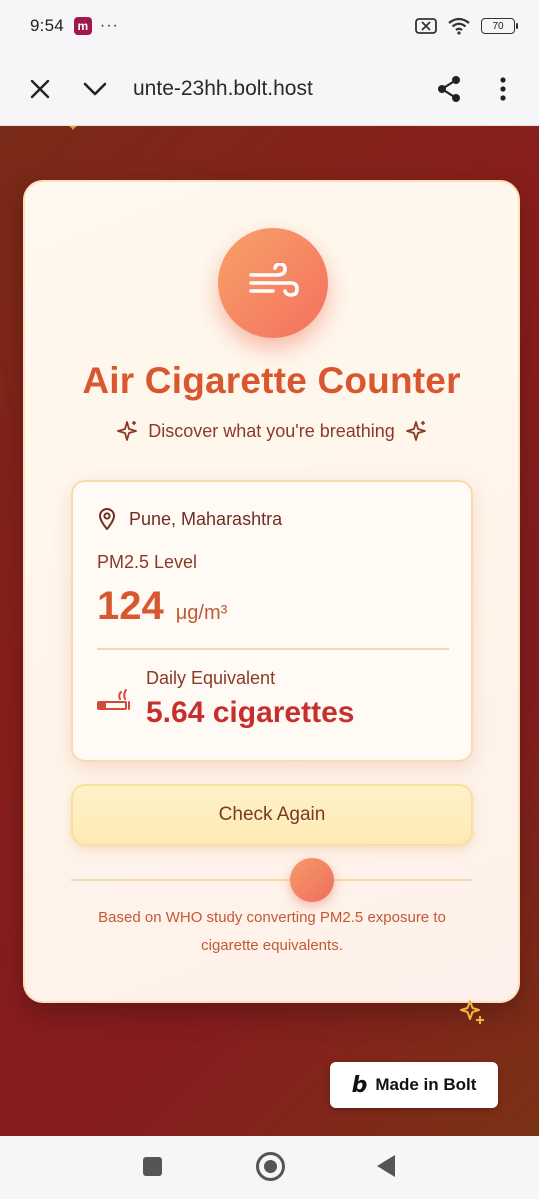 The image size is (539, 1199). What do you see at coordinates (359, 1085) in the screenshot?
I see `bolt-logo-icon: b` at bounding box center [359, 1085].